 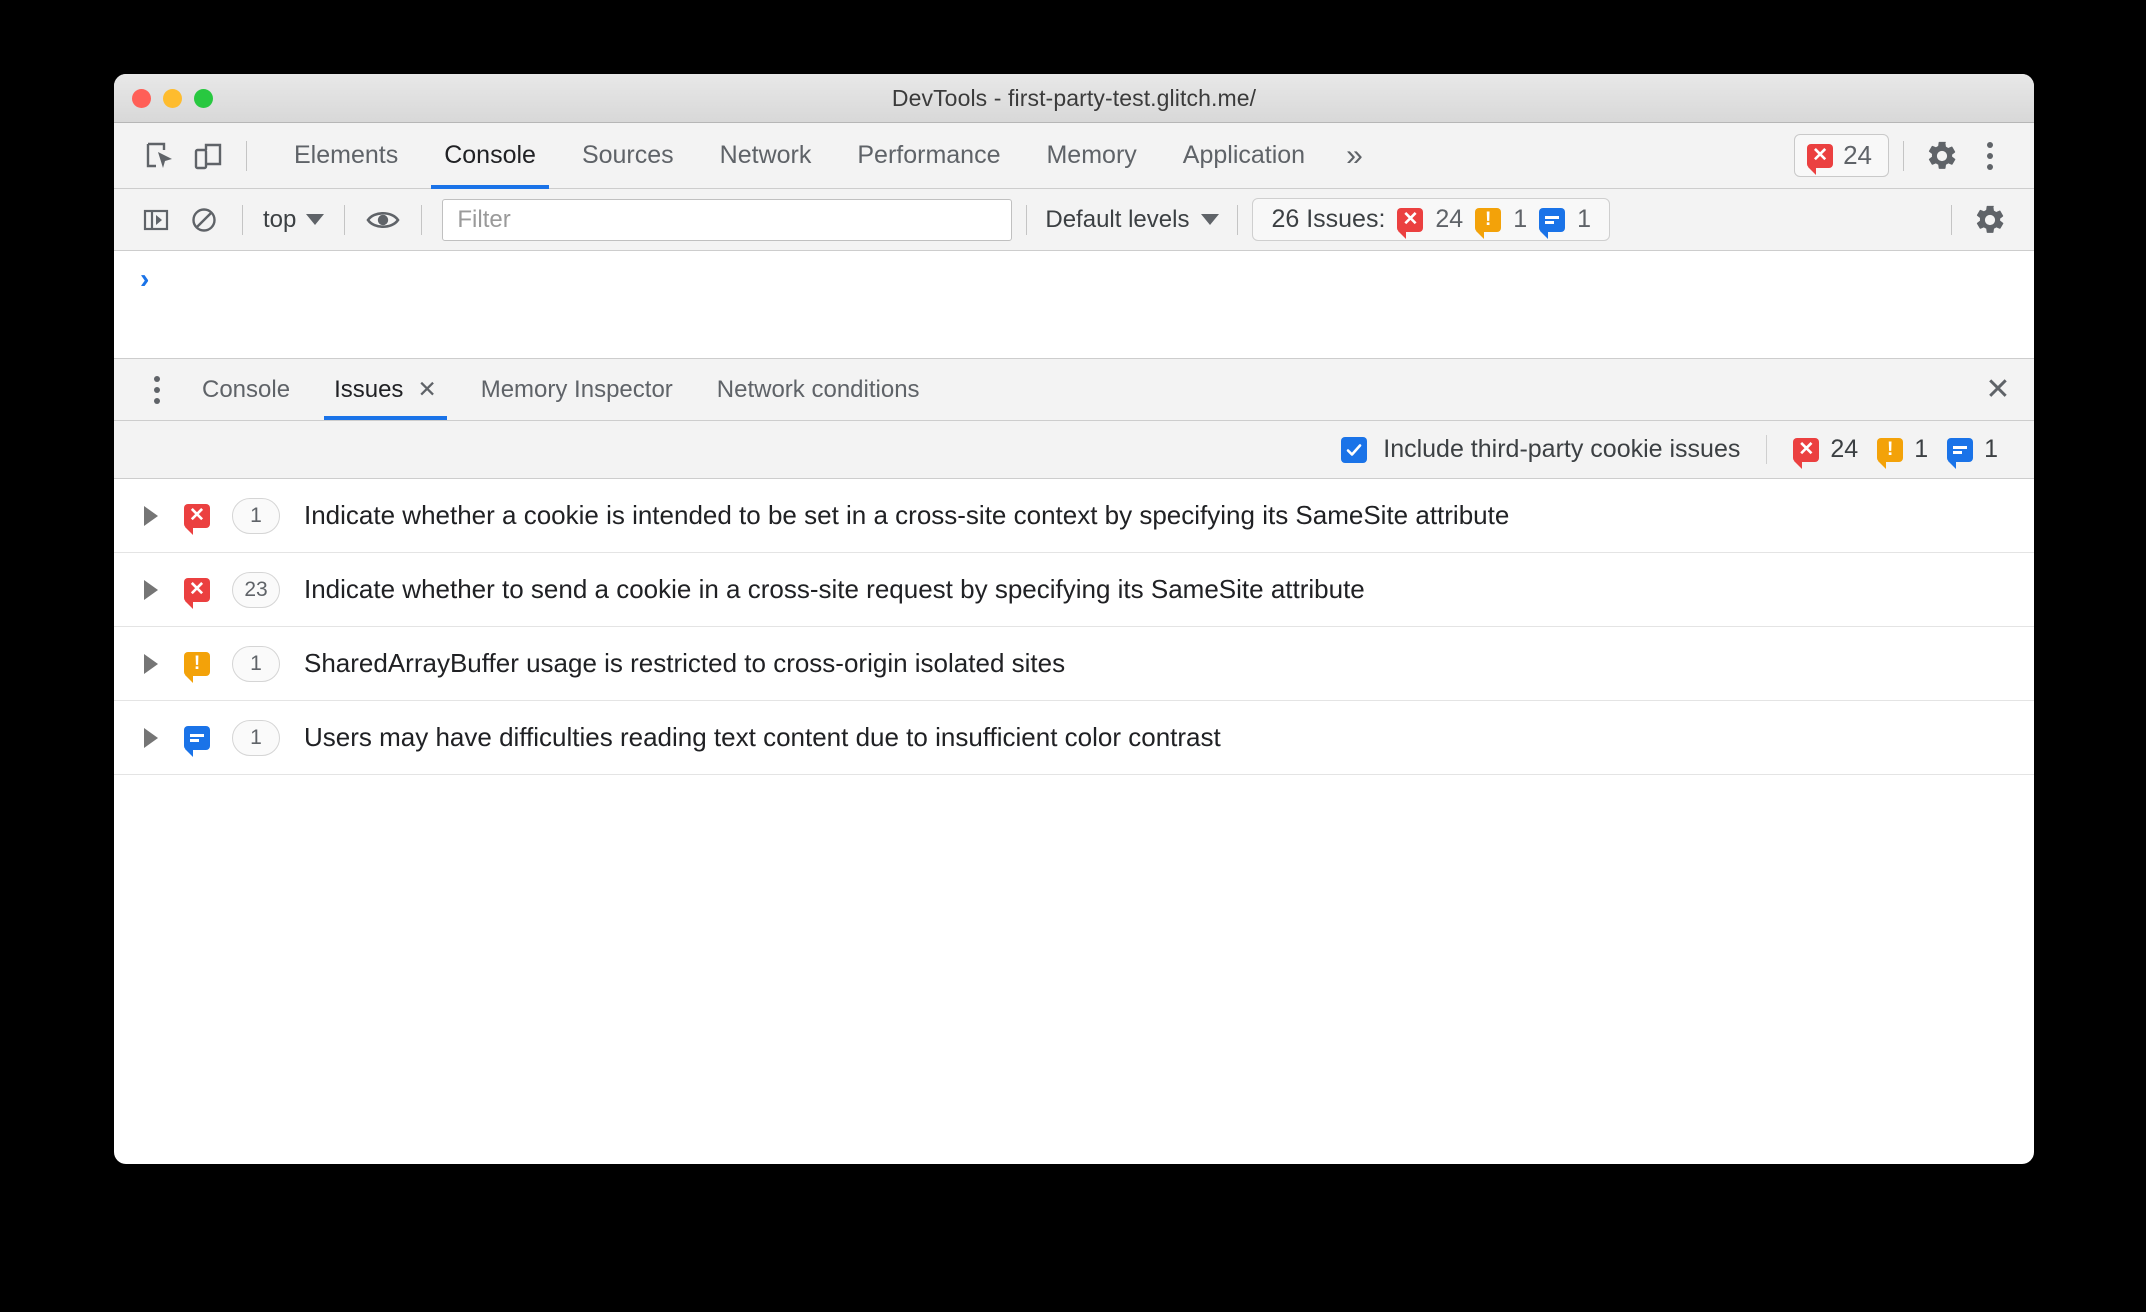 What do you see at coordinates (1998, 389) in the screenshot?
I see `close-drawer-icon: ✕` at bounding box center [1998, 389].